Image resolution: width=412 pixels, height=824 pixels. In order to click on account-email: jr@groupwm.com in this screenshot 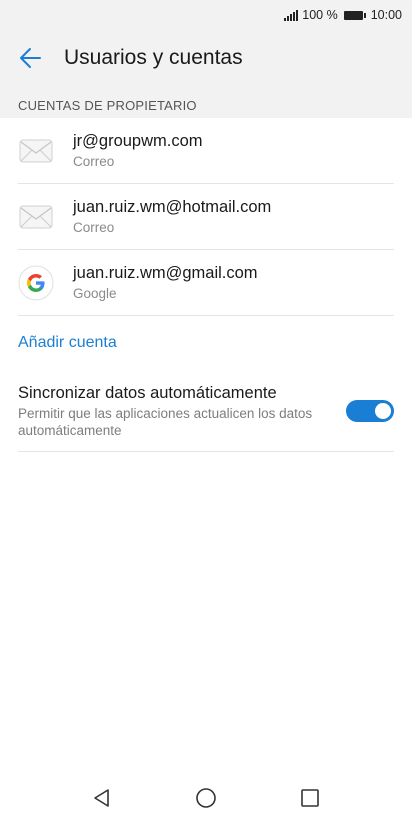, I will do `click(138, 140)`.